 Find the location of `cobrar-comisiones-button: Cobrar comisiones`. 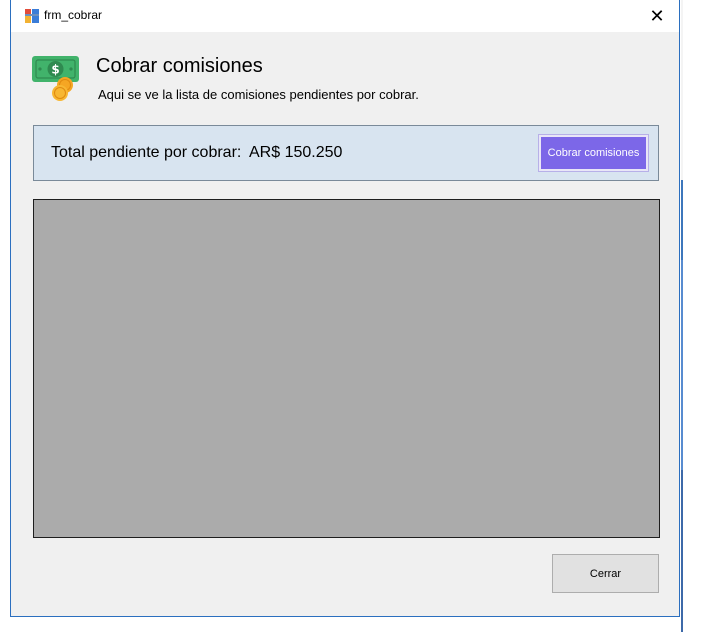

cobrar-comisiones-button: Cobrar comisiones is located at coordinates (593, 153).